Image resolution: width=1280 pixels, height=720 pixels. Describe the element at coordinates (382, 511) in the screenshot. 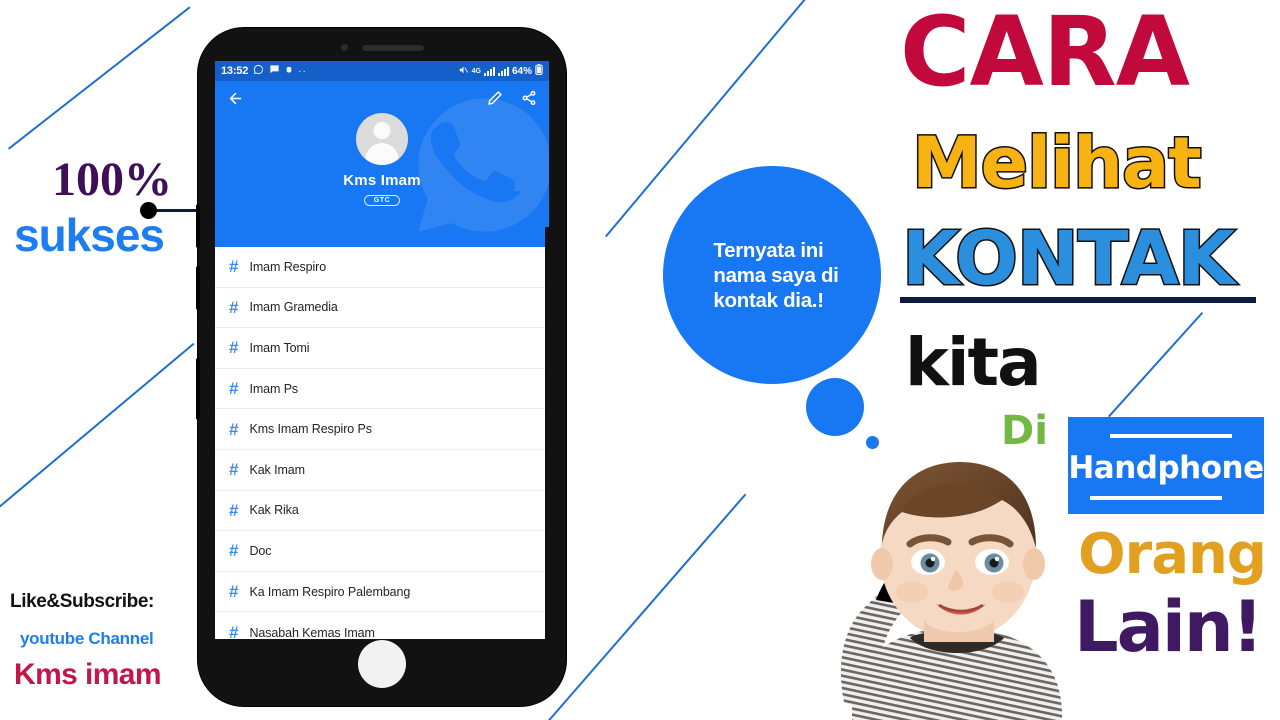

I see `list-item: # Kak Rika` at that location.